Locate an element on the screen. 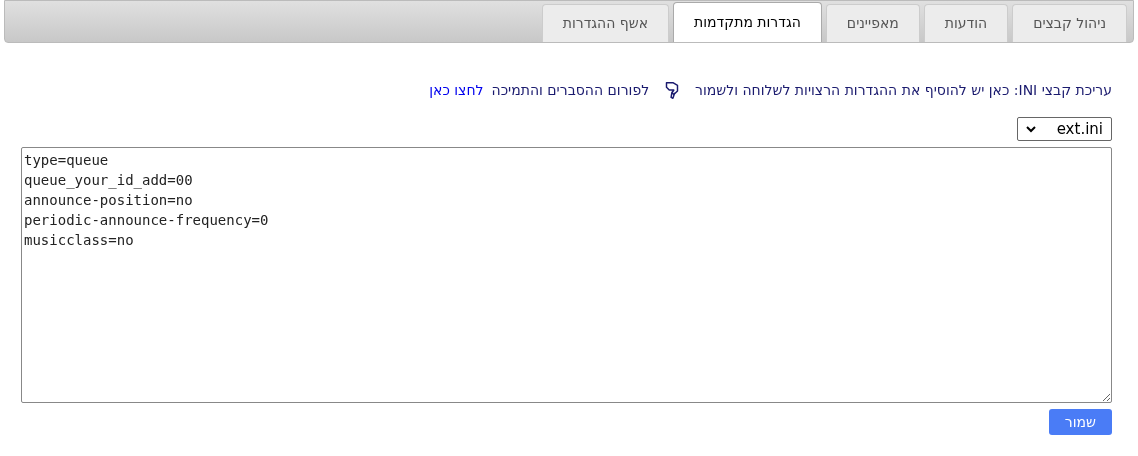 The height and width of the screenshot is (456, 1138). tab: מאפיינים is located at coordinates (872, 23).